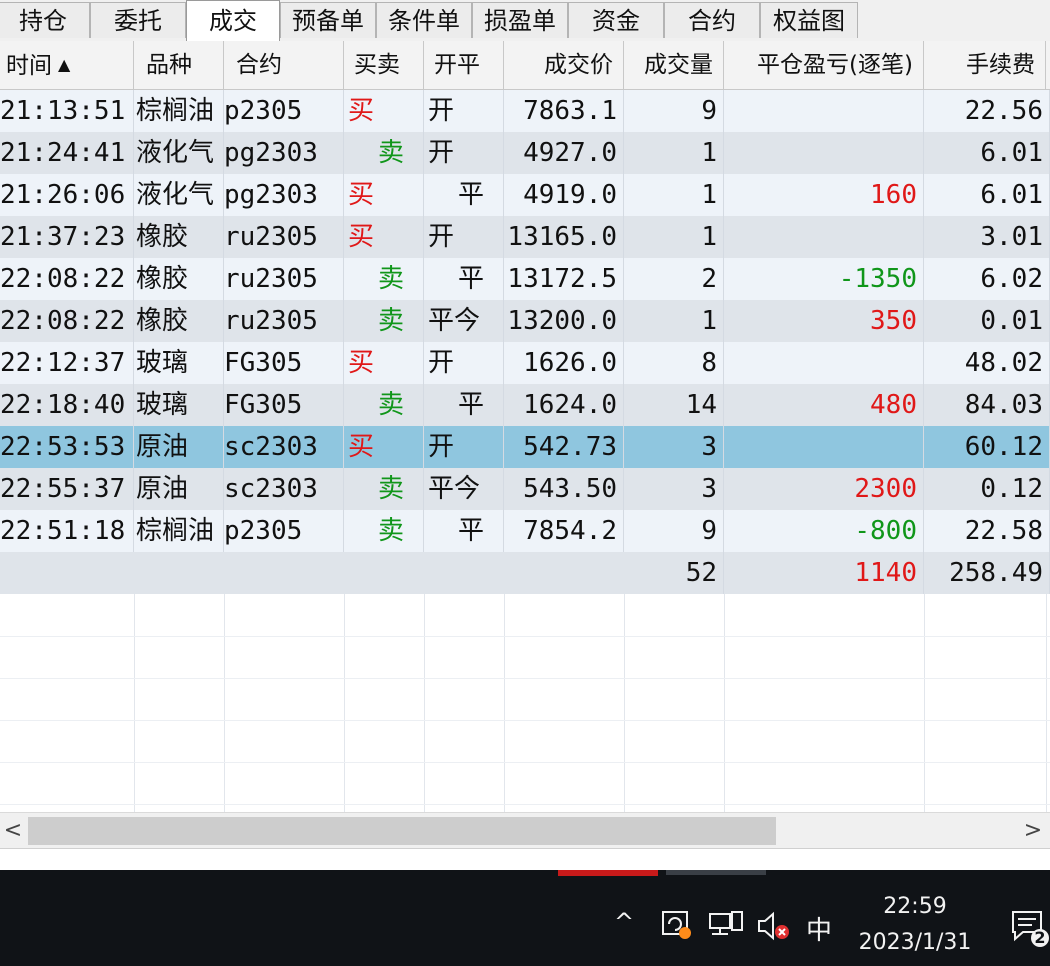 Image resolution: width=1050 pixels, height=966 pixels. What do you see at coordinates (774, 928) in the screenshot?
I see `volume-muted-icon` at bounding box center [774, 928].